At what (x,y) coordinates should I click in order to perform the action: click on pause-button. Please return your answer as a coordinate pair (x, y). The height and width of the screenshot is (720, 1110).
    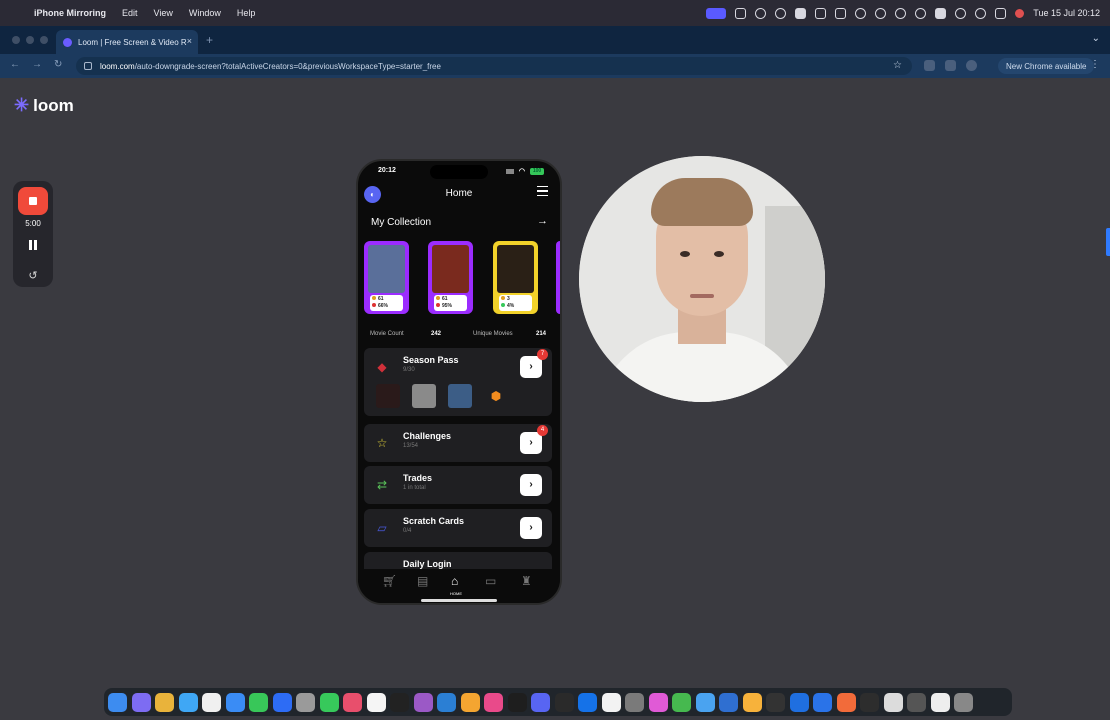
    Looking at the image, I should click on (33, 245).